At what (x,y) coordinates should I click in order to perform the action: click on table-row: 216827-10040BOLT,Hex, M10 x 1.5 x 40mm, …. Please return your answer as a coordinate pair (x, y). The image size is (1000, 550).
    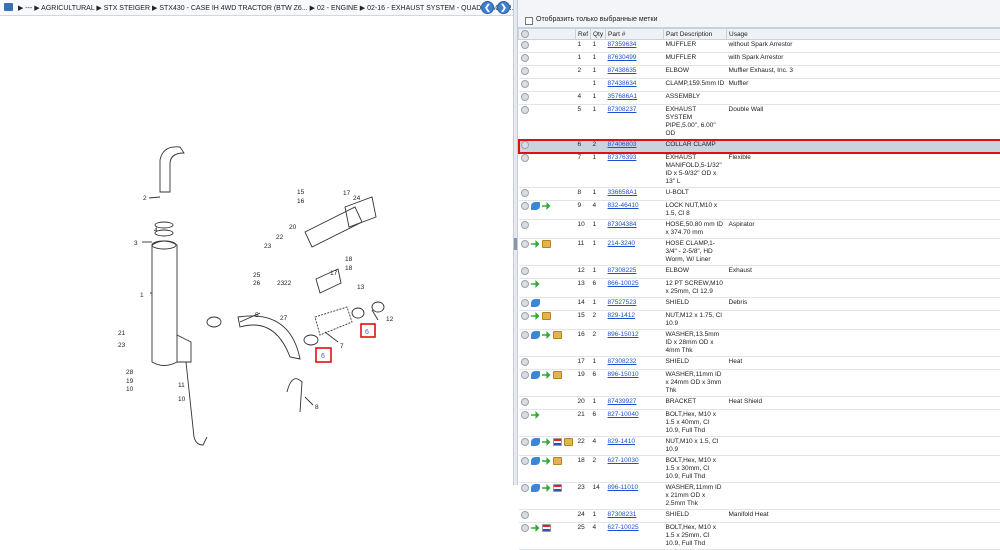
    Looking at the image, I should click on (759, 423).